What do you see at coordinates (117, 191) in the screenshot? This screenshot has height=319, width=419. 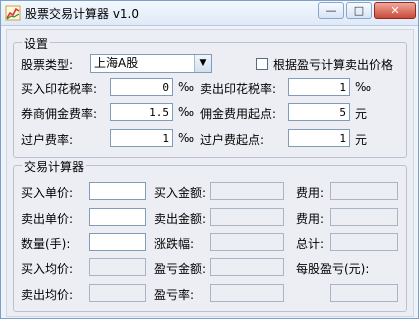 I see `buy-price-input` at bounding box center [117, 191].